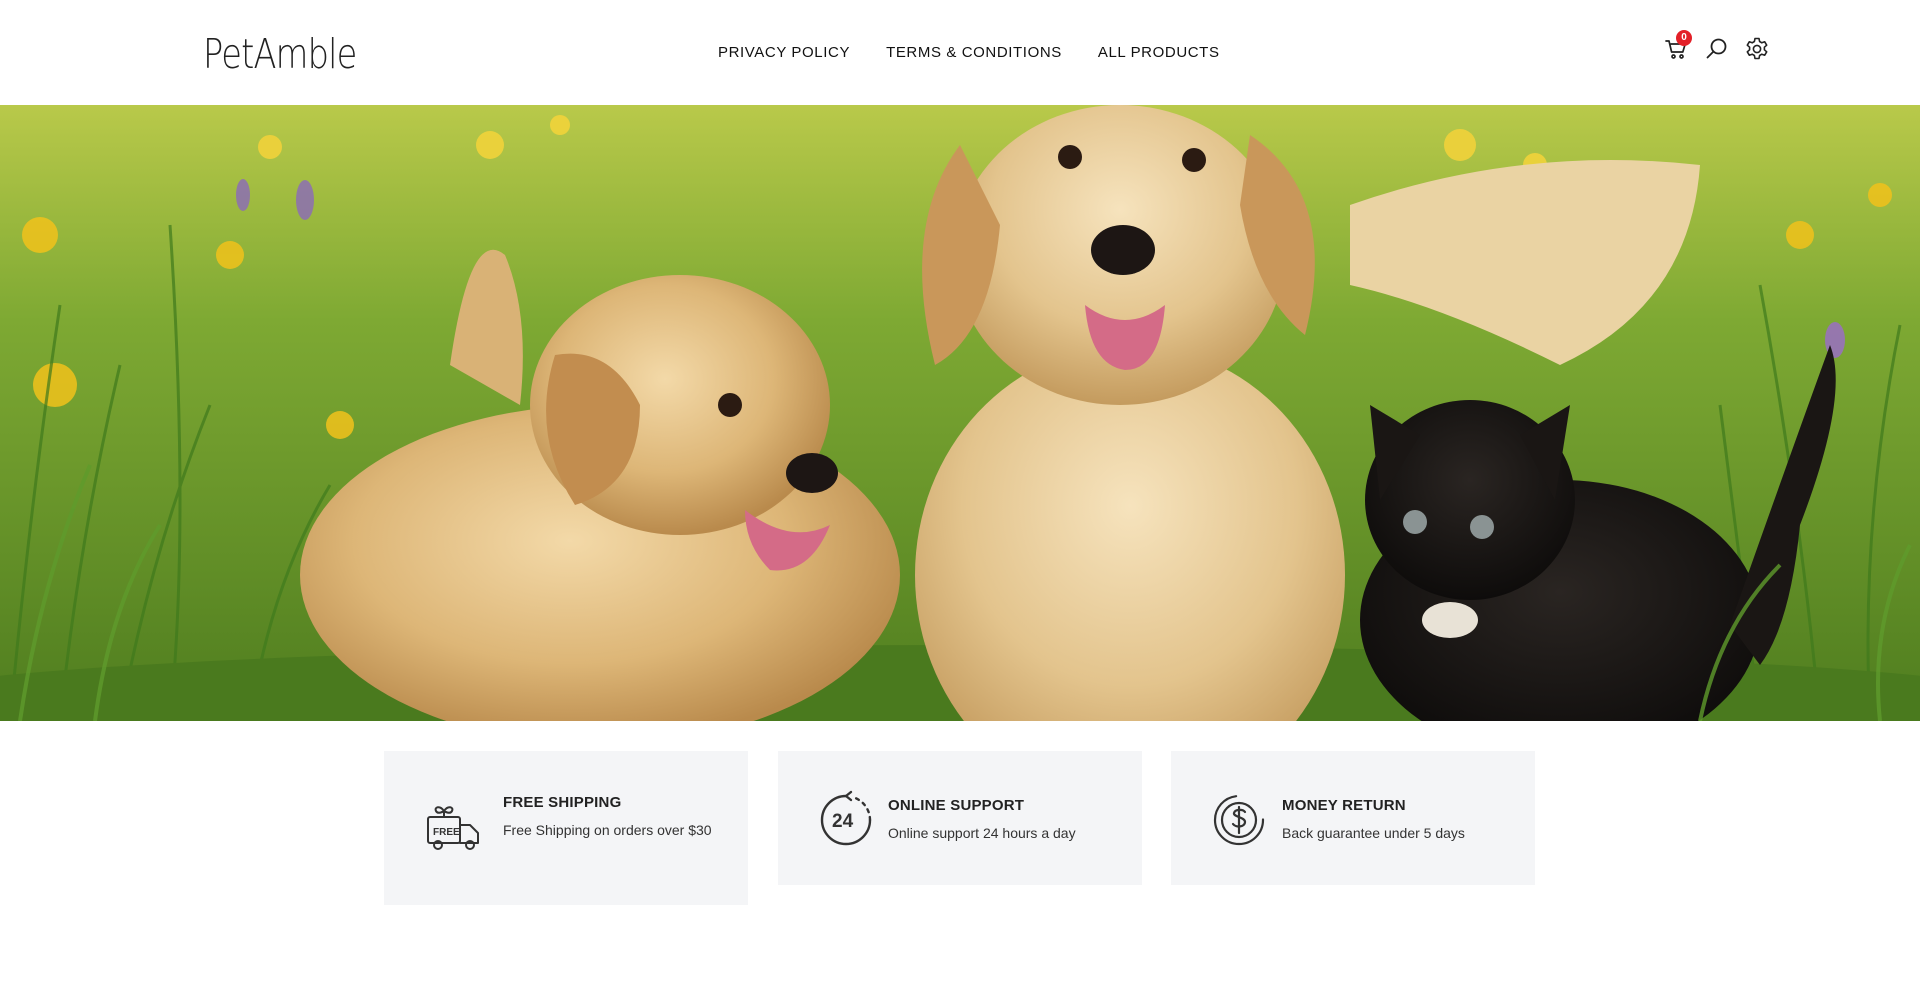  Describe the element at coordinates (607, 830) in the screenshot. I see `feature-description: Free Shipping on orders over $30` at that location.